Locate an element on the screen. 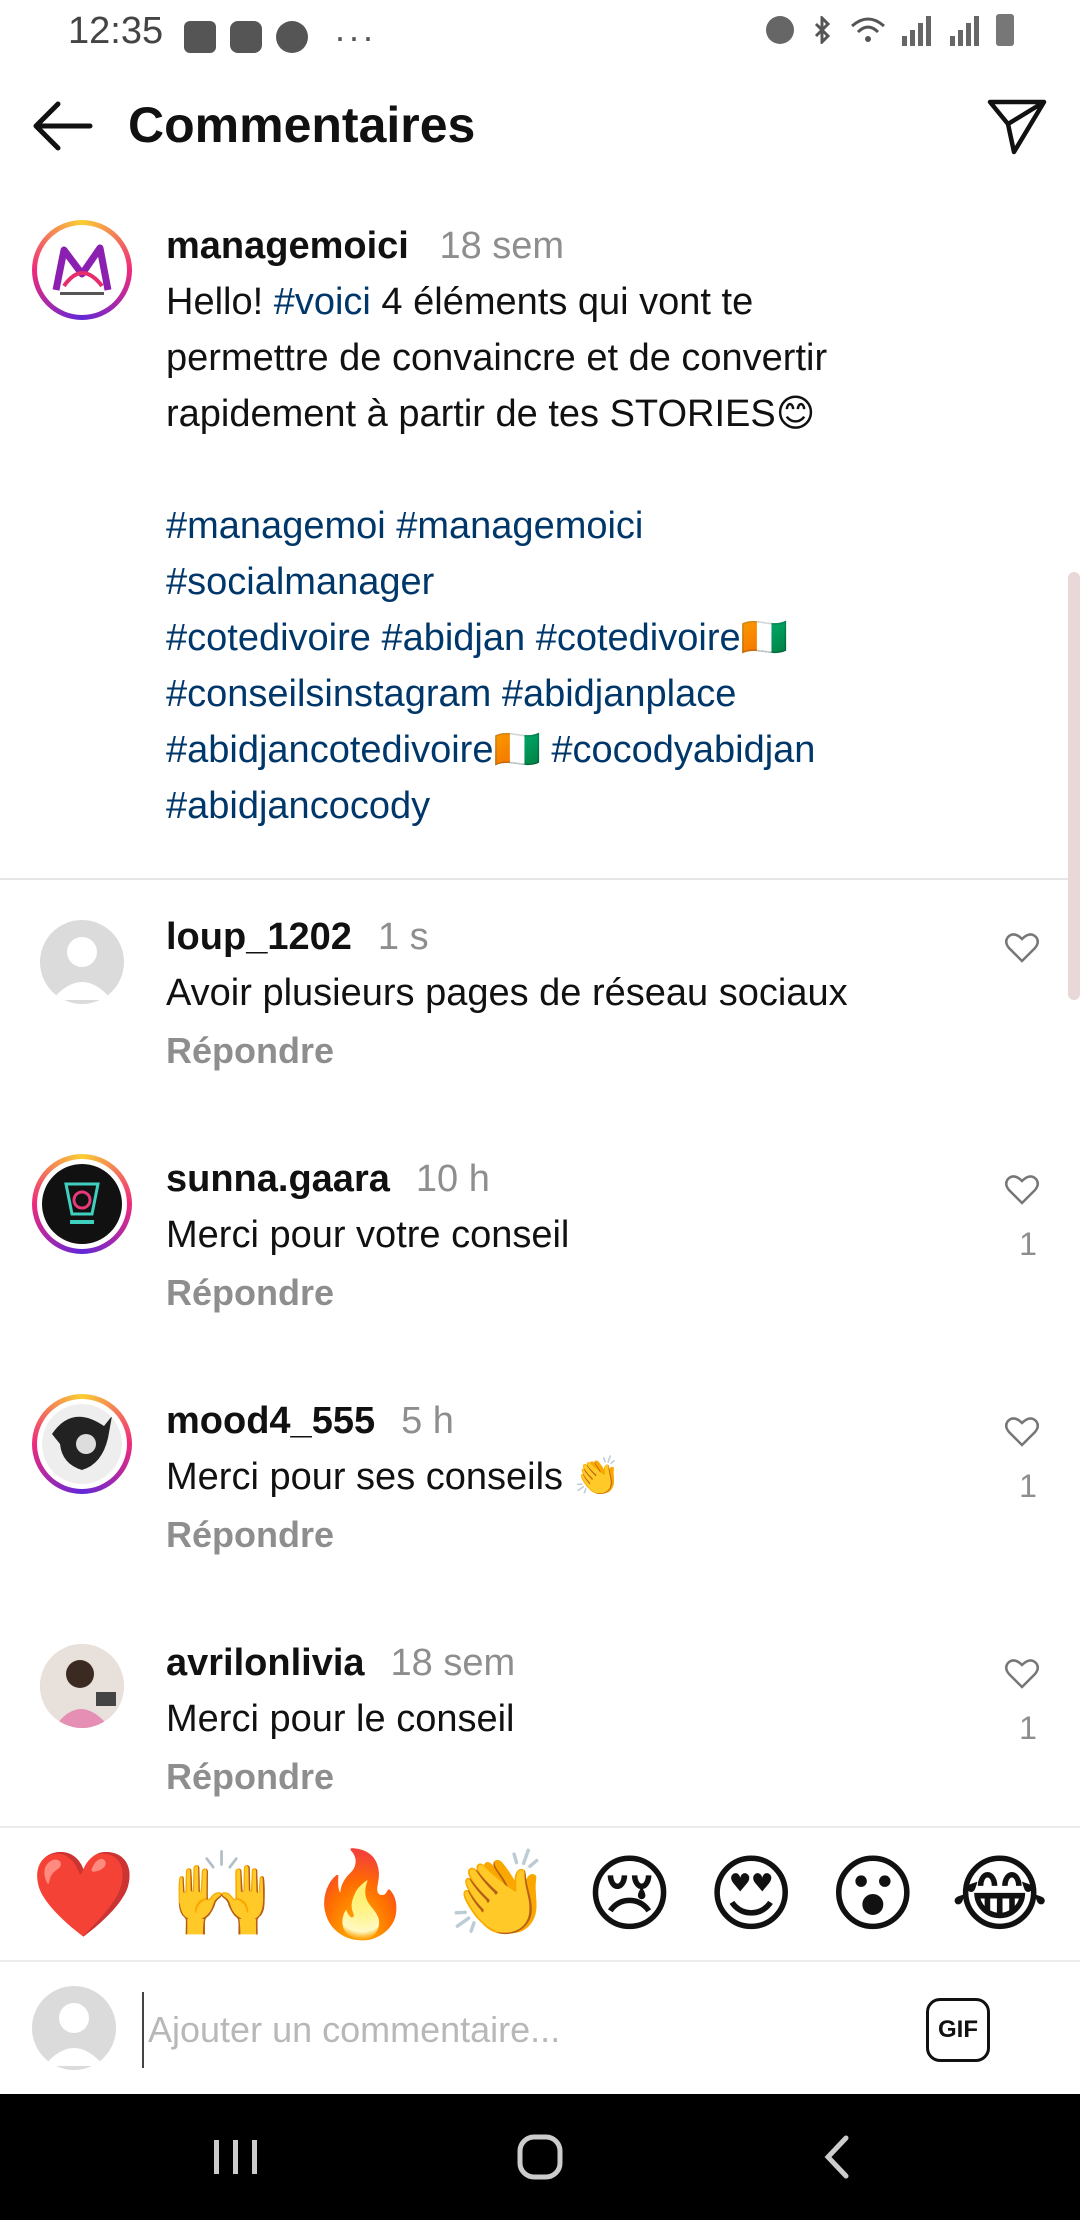 The image size is (1080, 2220). comment-username: sunna.gaara is located at coordinates (278, 1179).